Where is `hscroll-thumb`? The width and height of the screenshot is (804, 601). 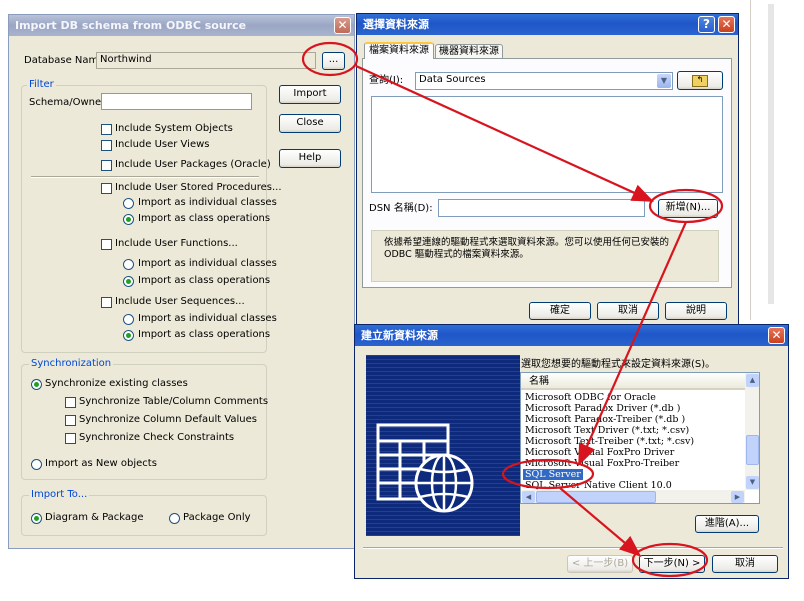 hscroll-thumb is located at coordinates (596, 497).